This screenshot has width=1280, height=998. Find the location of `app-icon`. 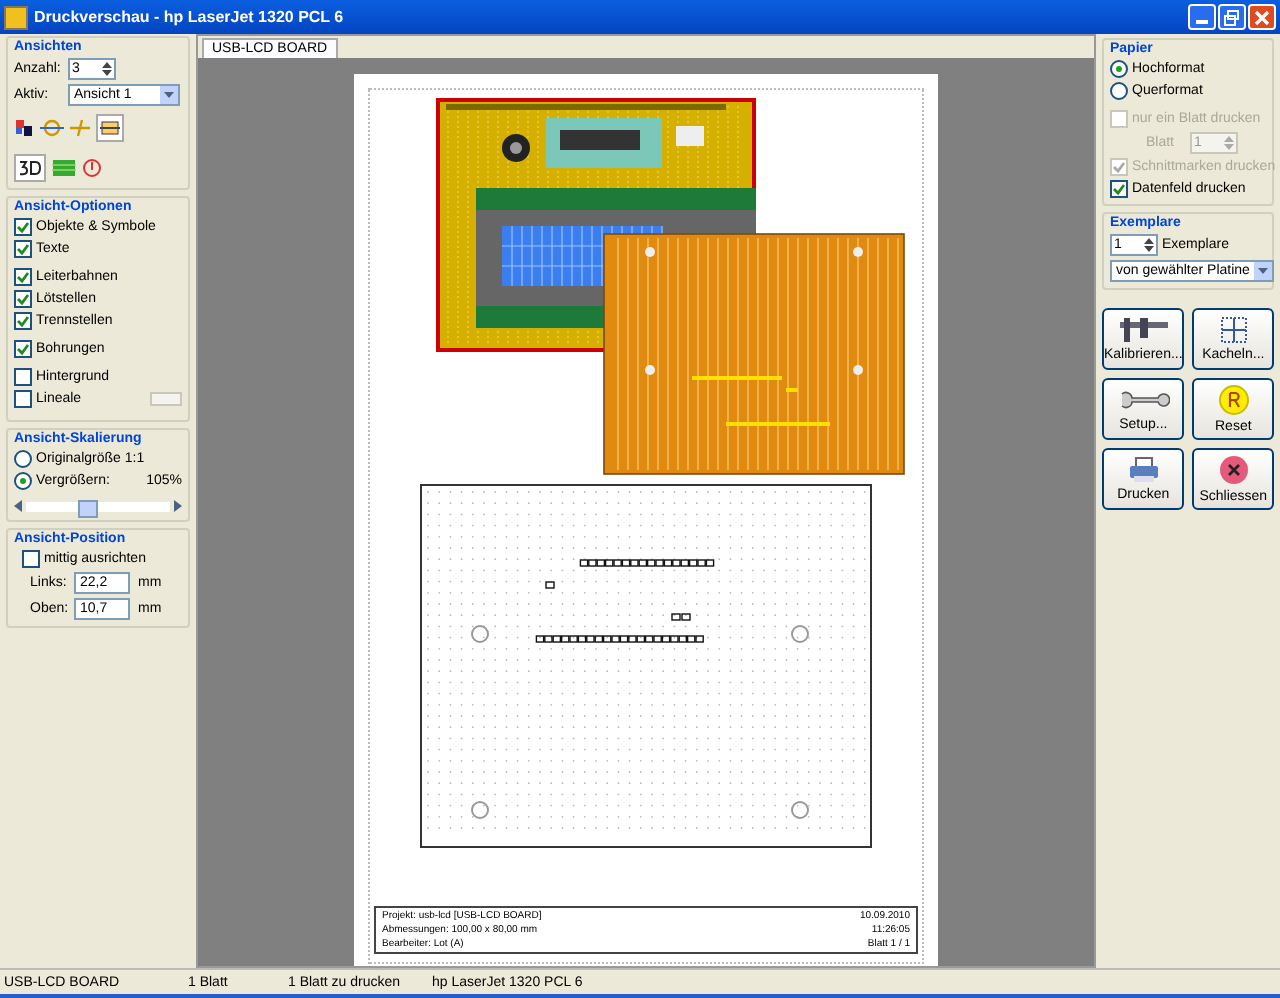

app-icon is located at coordinates (16, 17).